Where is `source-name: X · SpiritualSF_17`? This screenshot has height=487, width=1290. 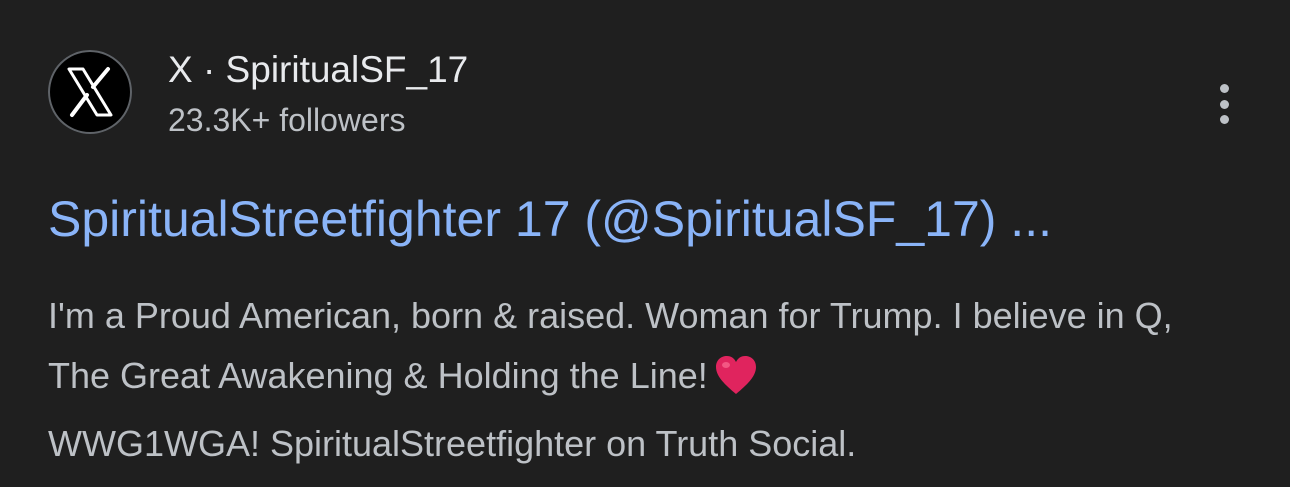 source-name: X · SpiritualSF_17 is located at coordinates (318, 70).